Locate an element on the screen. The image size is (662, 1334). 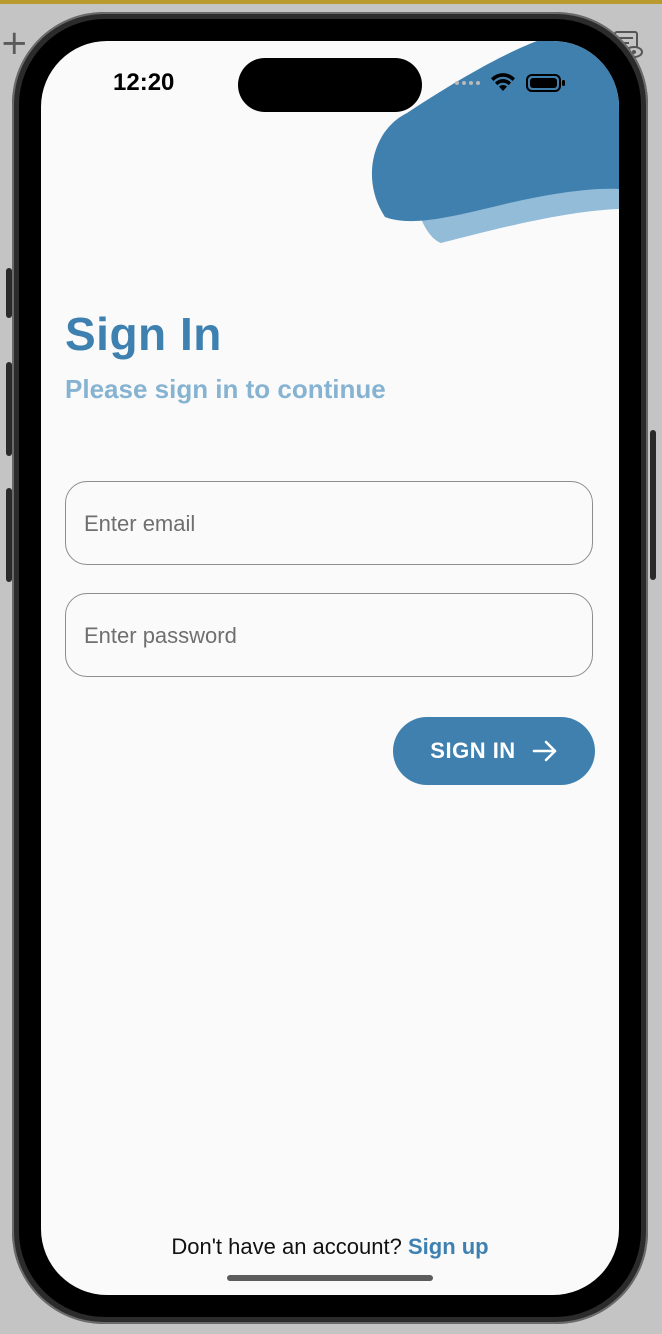
sign-in-button-label: SIGN IN is located at coordinates (473, 750).